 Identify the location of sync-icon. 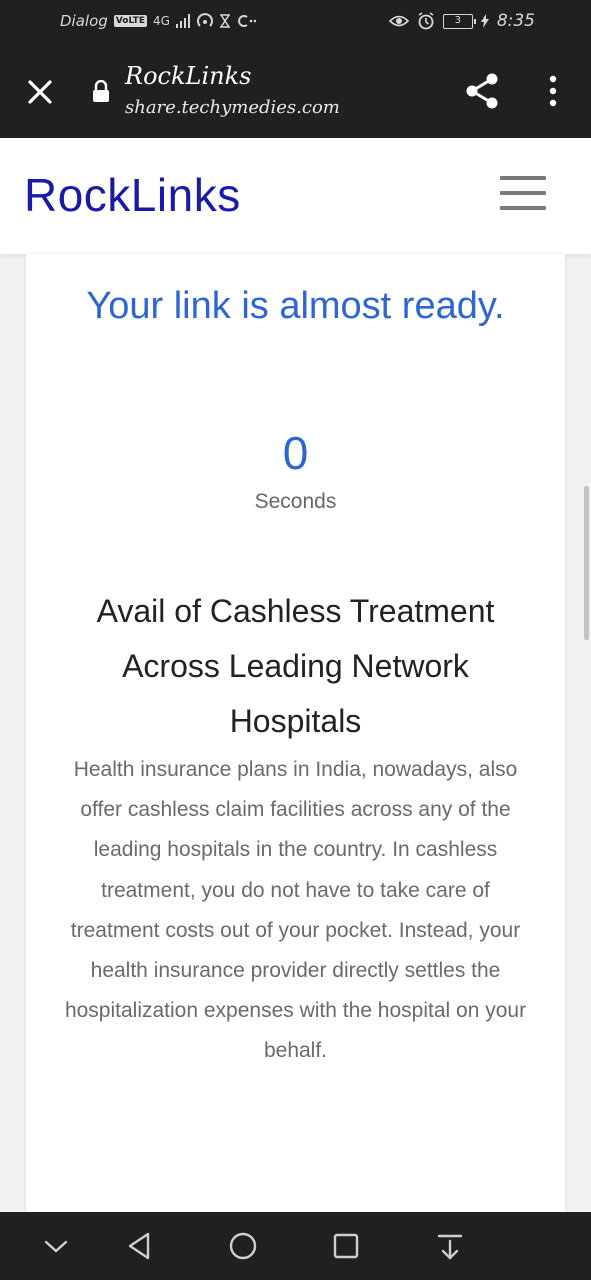
(246, 21).